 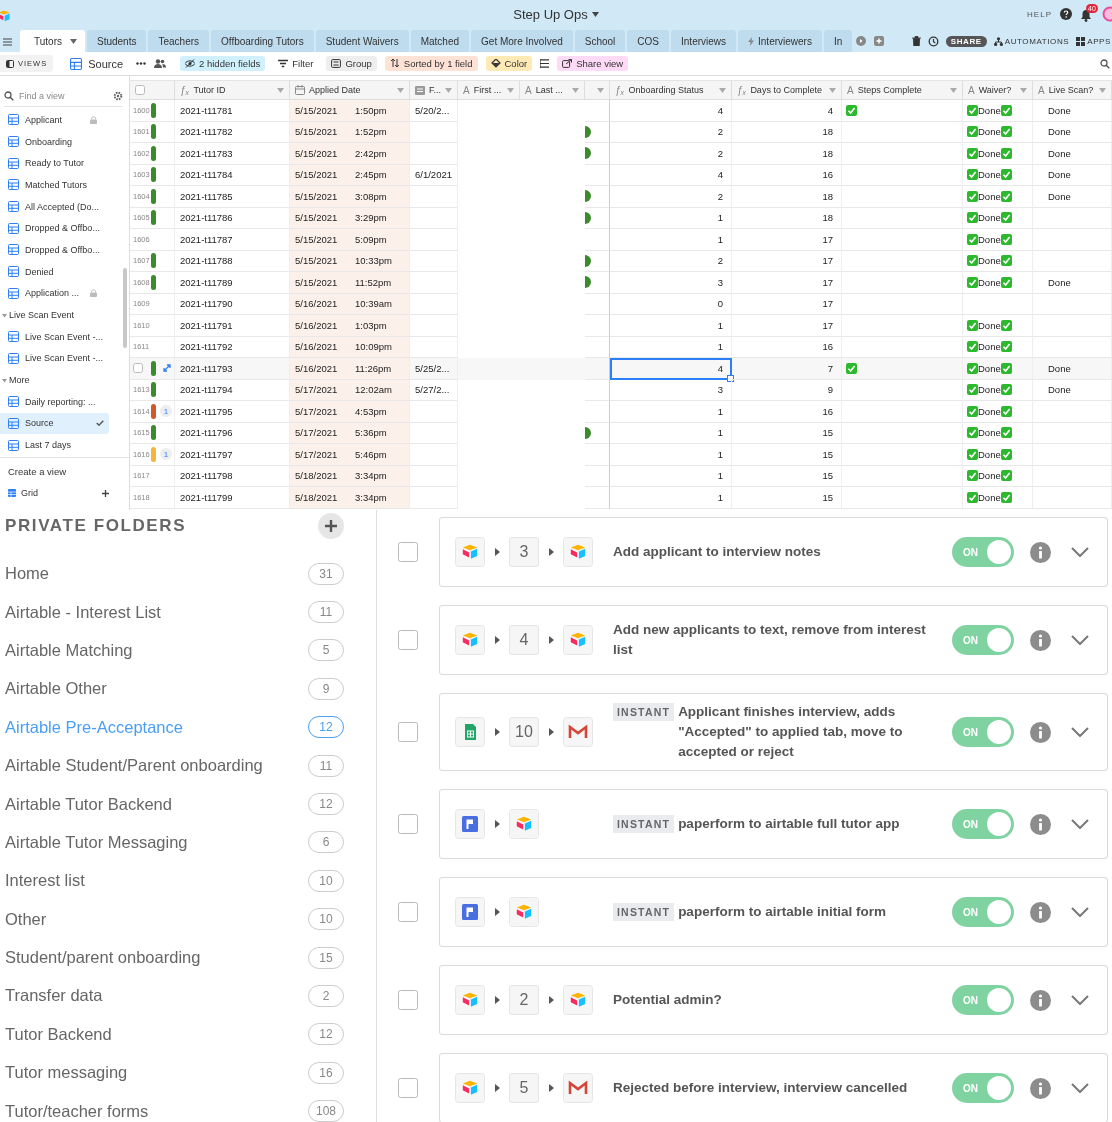 I want to click on menu-icon, so click(x=7, y=42).